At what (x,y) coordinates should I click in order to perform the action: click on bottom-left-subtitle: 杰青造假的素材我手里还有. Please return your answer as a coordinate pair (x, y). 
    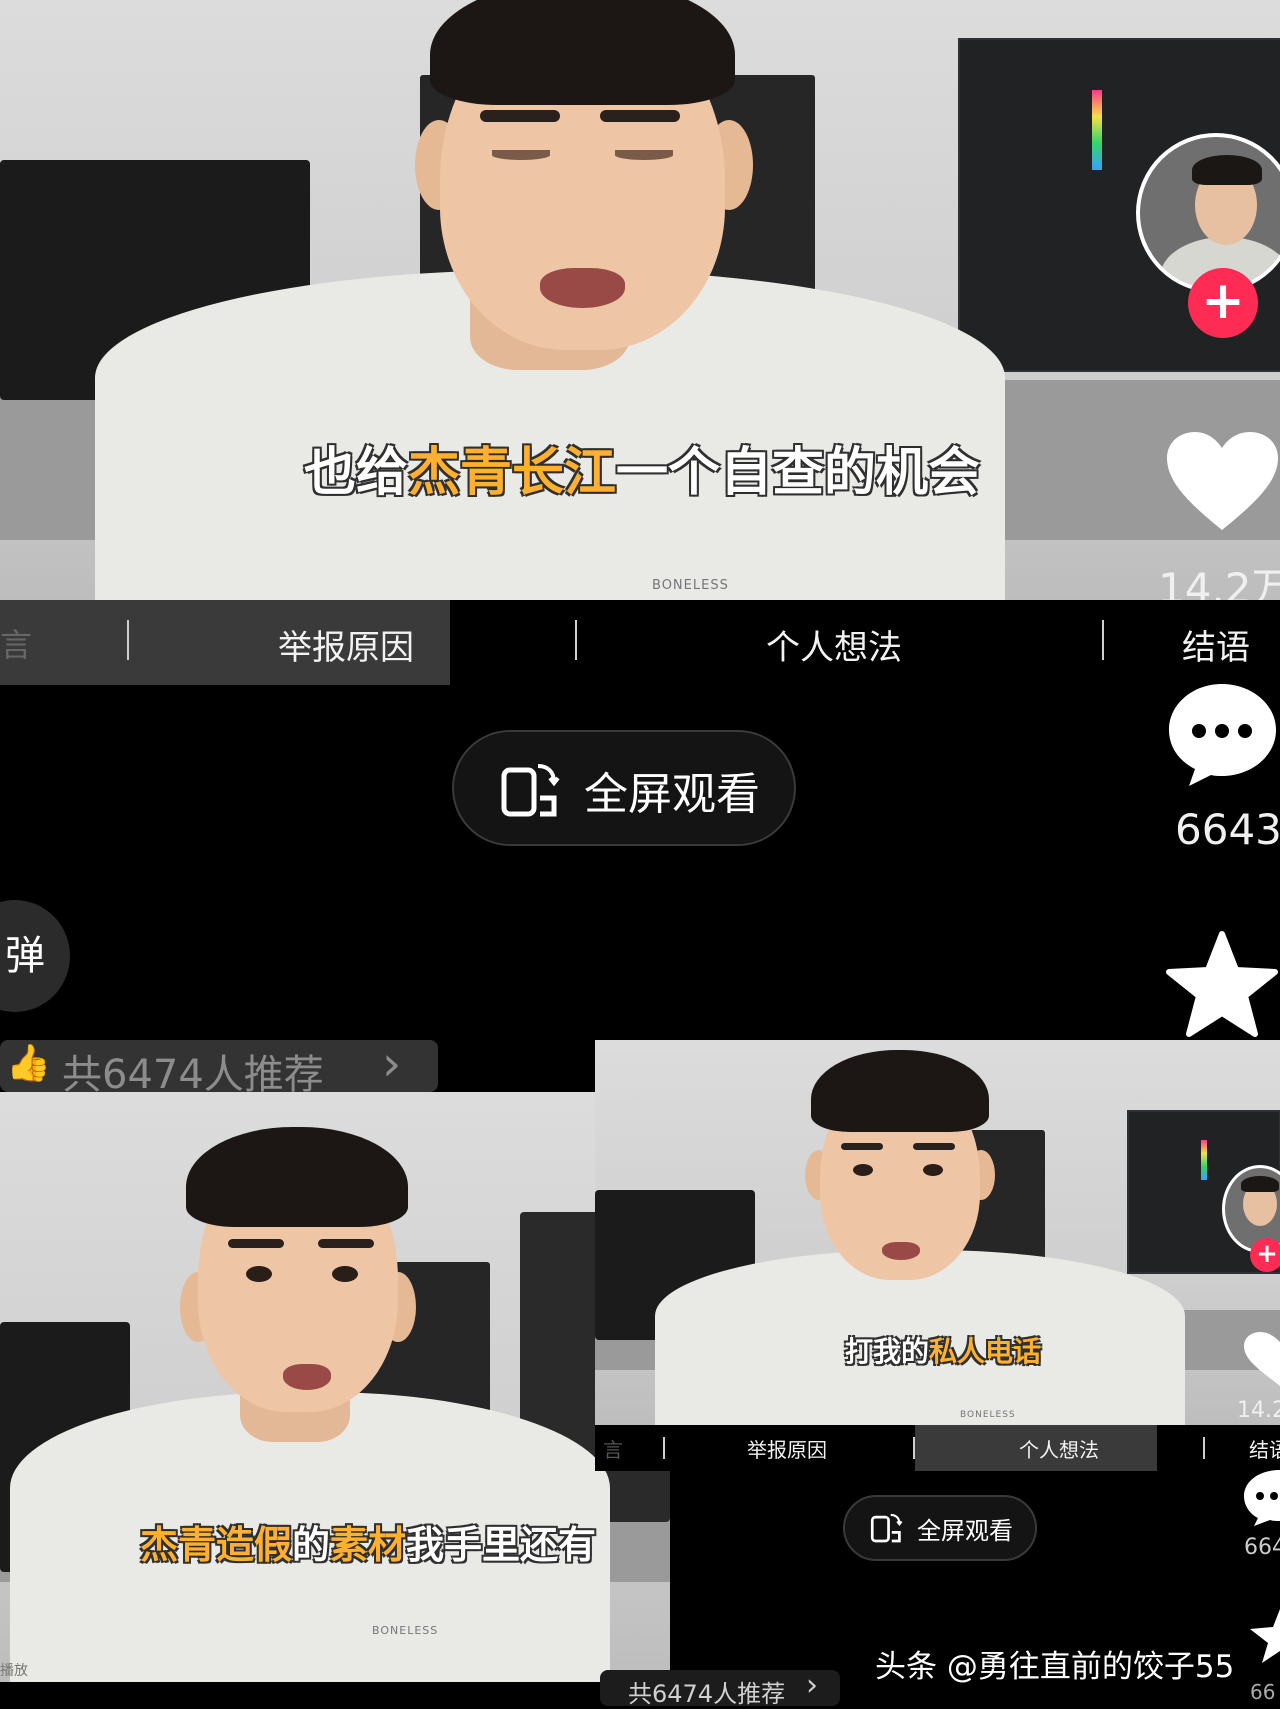
    Looking at the image, I should click on (368, 1545).